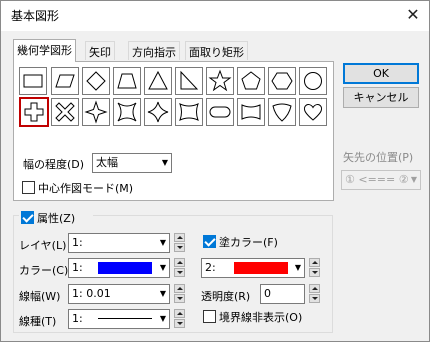 The width and height of the screenshot is (430, 342). I want to click on shape-pentagon, so click(251, 81).